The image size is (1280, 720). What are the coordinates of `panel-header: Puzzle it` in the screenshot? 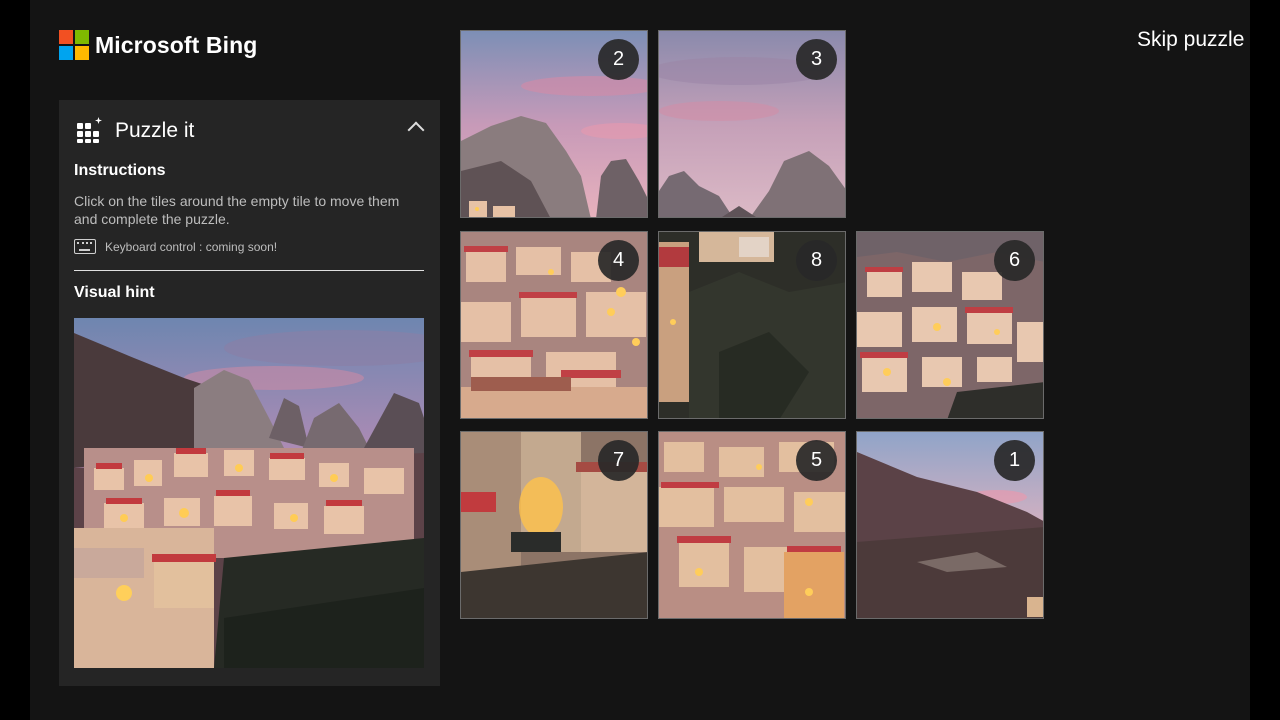 It's located at (249, 131).